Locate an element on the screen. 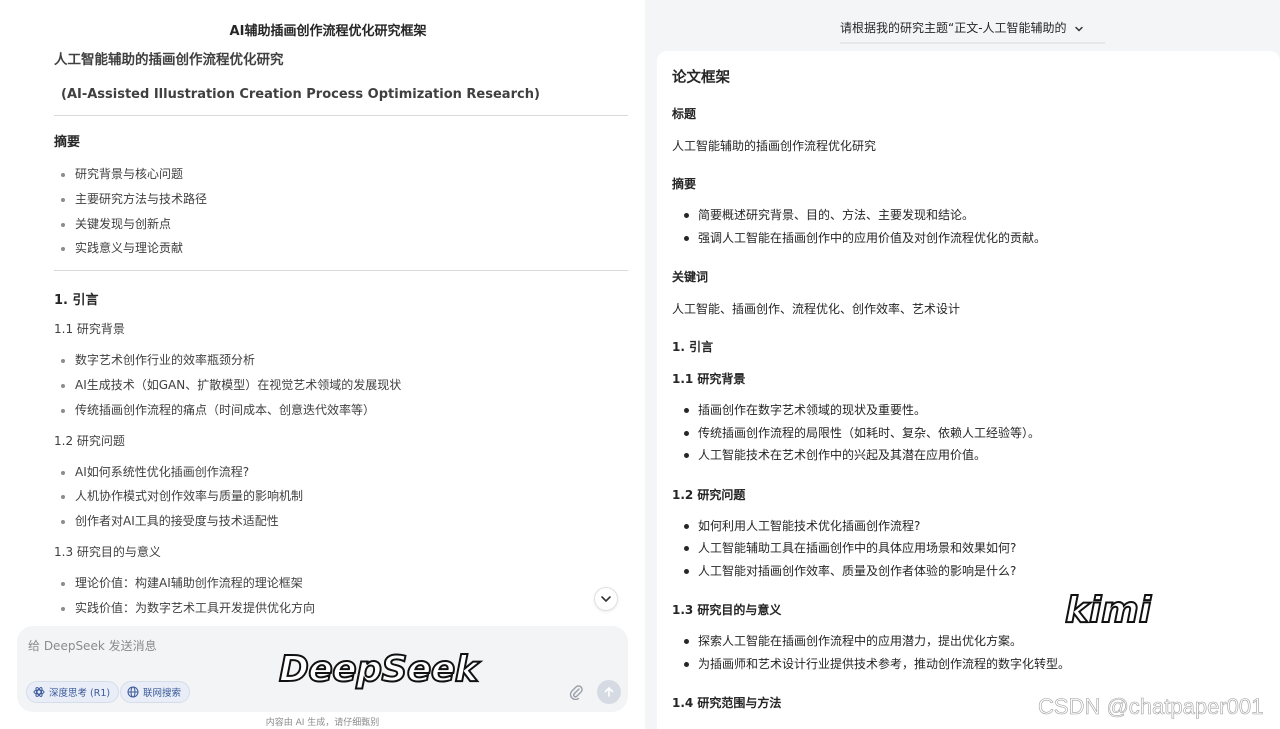 The height and width of the screenshot is (729, 1280). abstract-label: 摘要 is located at coordinates (684, 184).